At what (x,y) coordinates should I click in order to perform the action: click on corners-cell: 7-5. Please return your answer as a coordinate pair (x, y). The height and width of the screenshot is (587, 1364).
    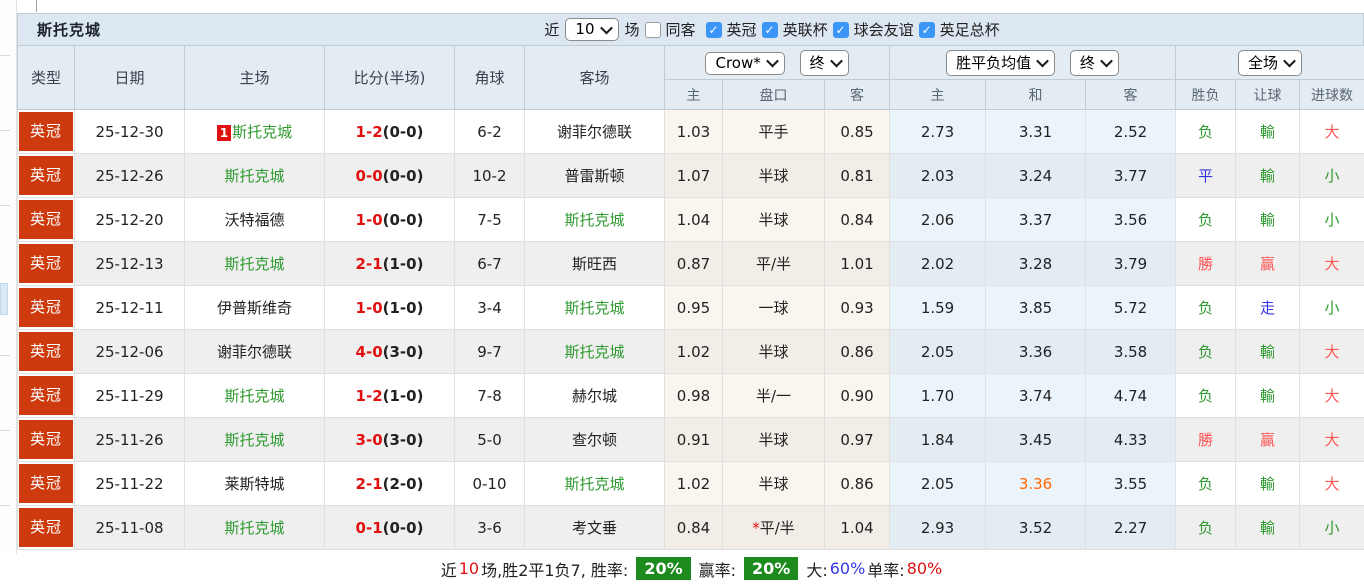
    Looking at the image, I should click on (490, 220).